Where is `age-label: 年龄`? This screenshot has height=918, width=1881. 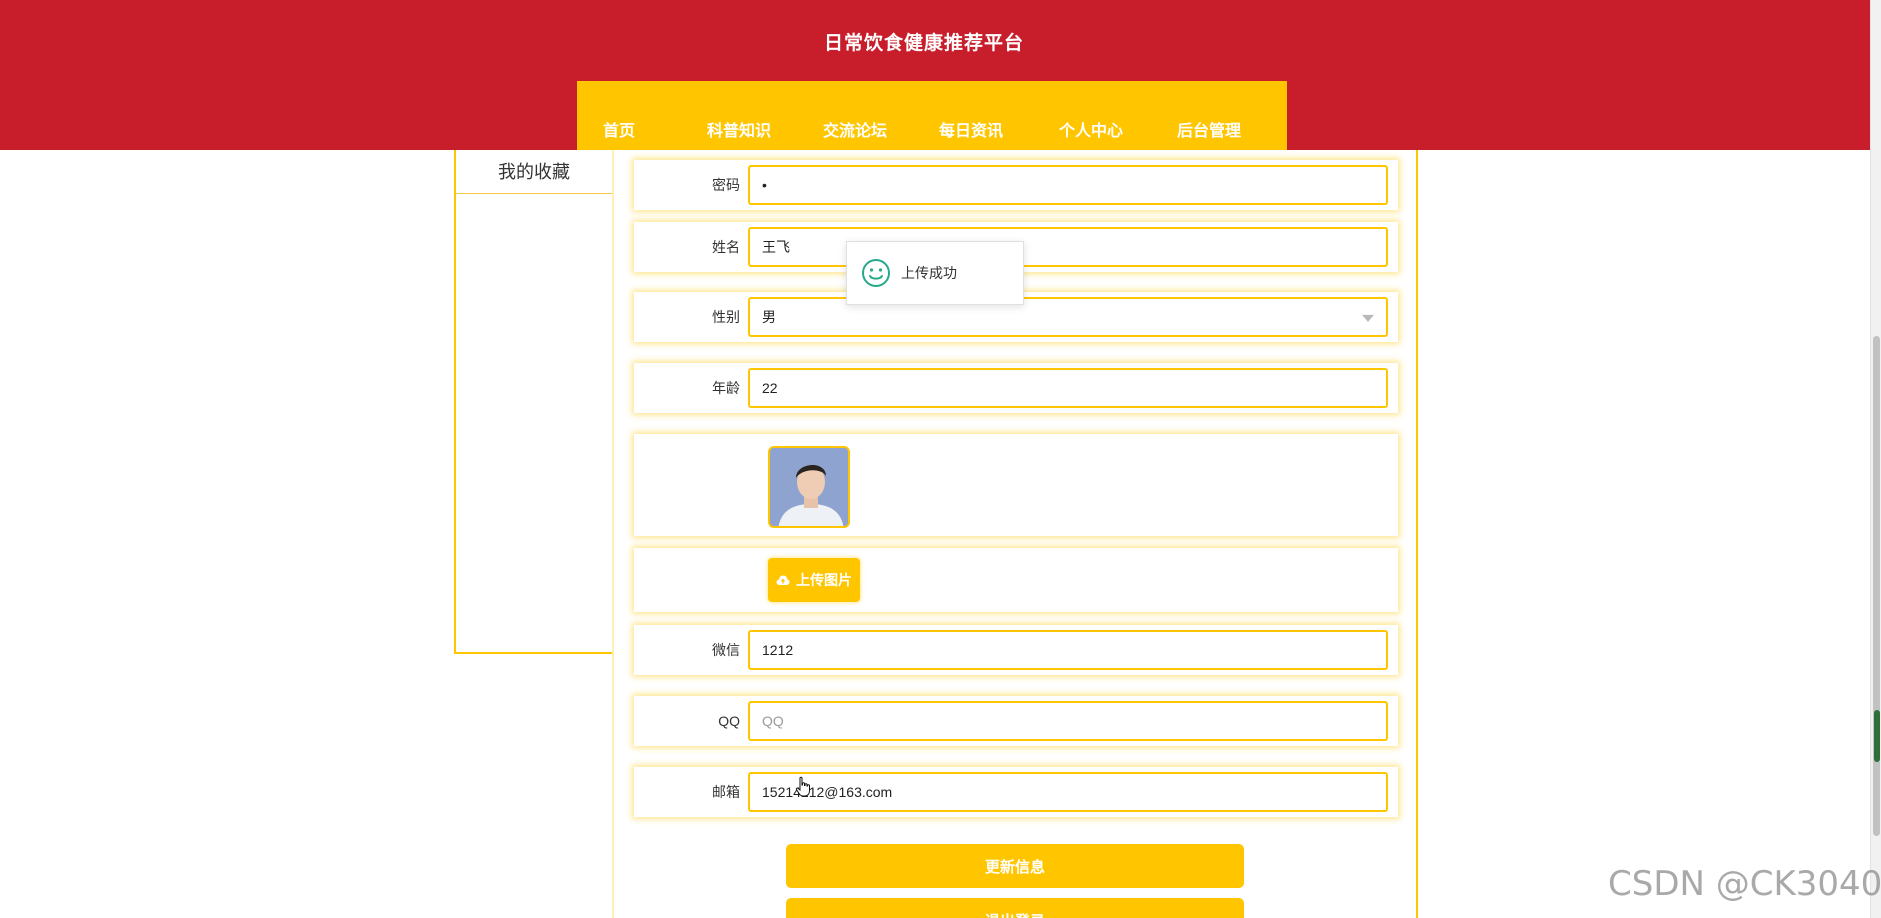
age-label: 年龄 is located at coordinates (726, 388).